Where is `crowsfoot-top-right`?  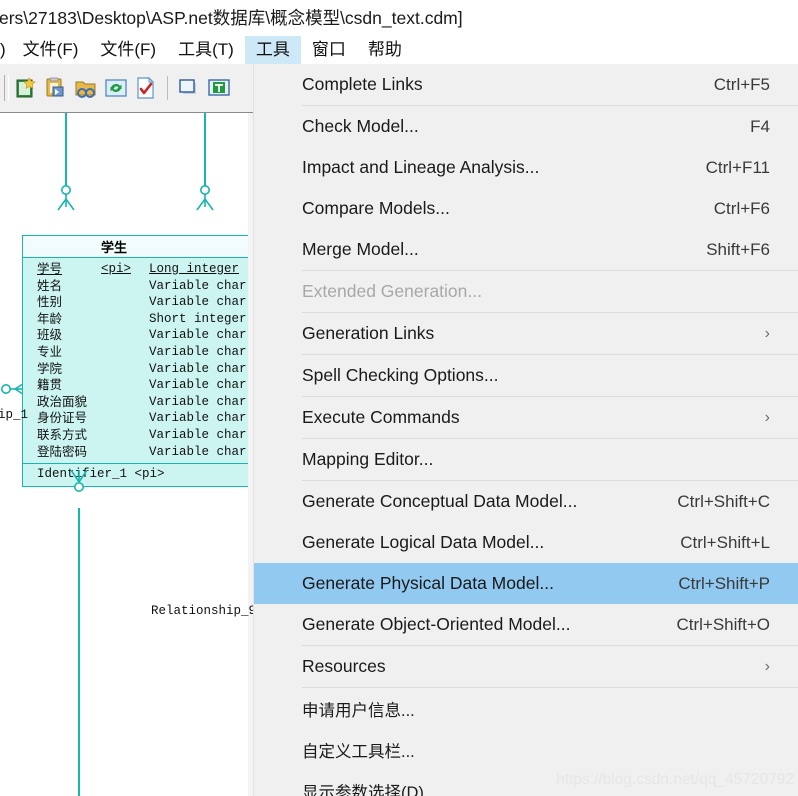
crowsfoot-top-right is located at coordinates (205, 198).